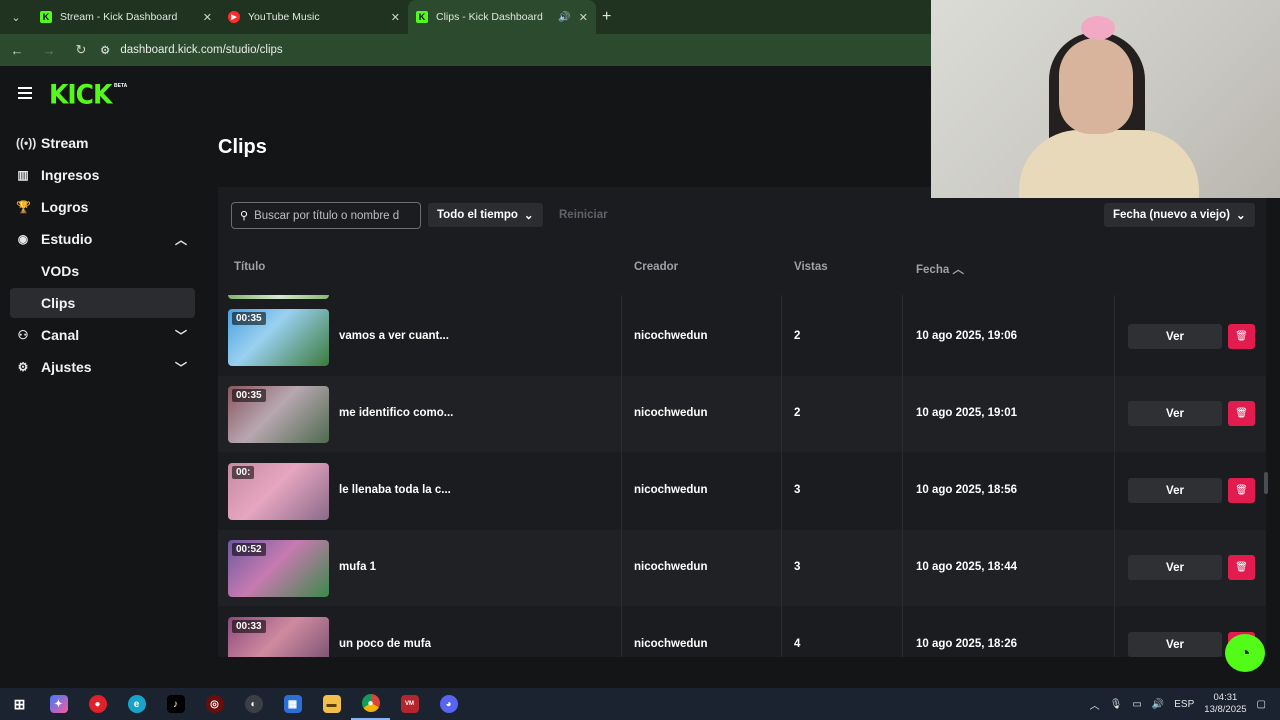 The height and width of the screenshot is (720, 1280). Describe the element at coordinates (409, 704) in the screenshot. I see `voicemeeter-icon: VM` at that location.